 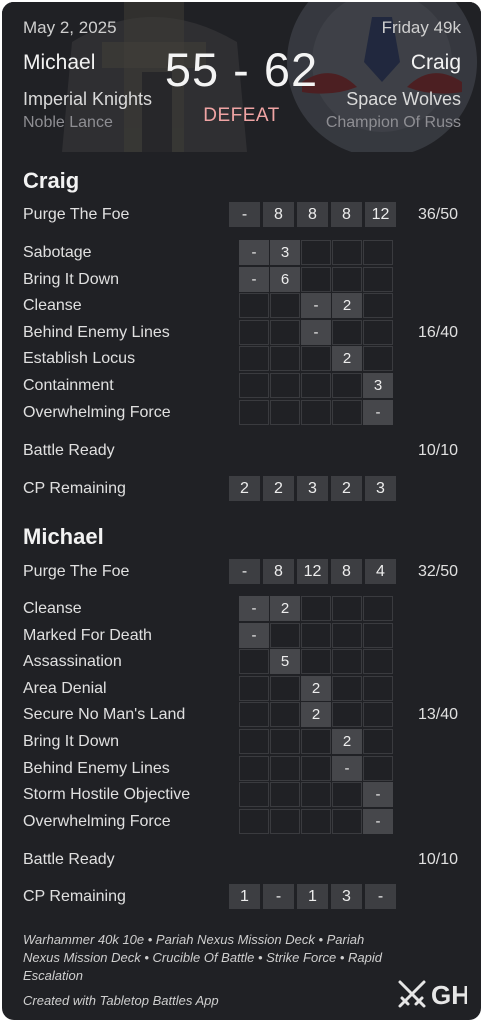 I want to click on secondary-objective-label: Storm Hostile Objective, so click(x=107, y=794).